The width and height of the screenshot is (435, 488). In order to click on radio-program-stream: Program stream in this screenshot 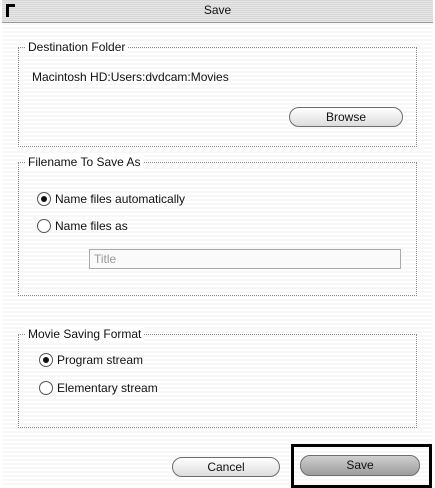, I will do `click(91, 360)`.